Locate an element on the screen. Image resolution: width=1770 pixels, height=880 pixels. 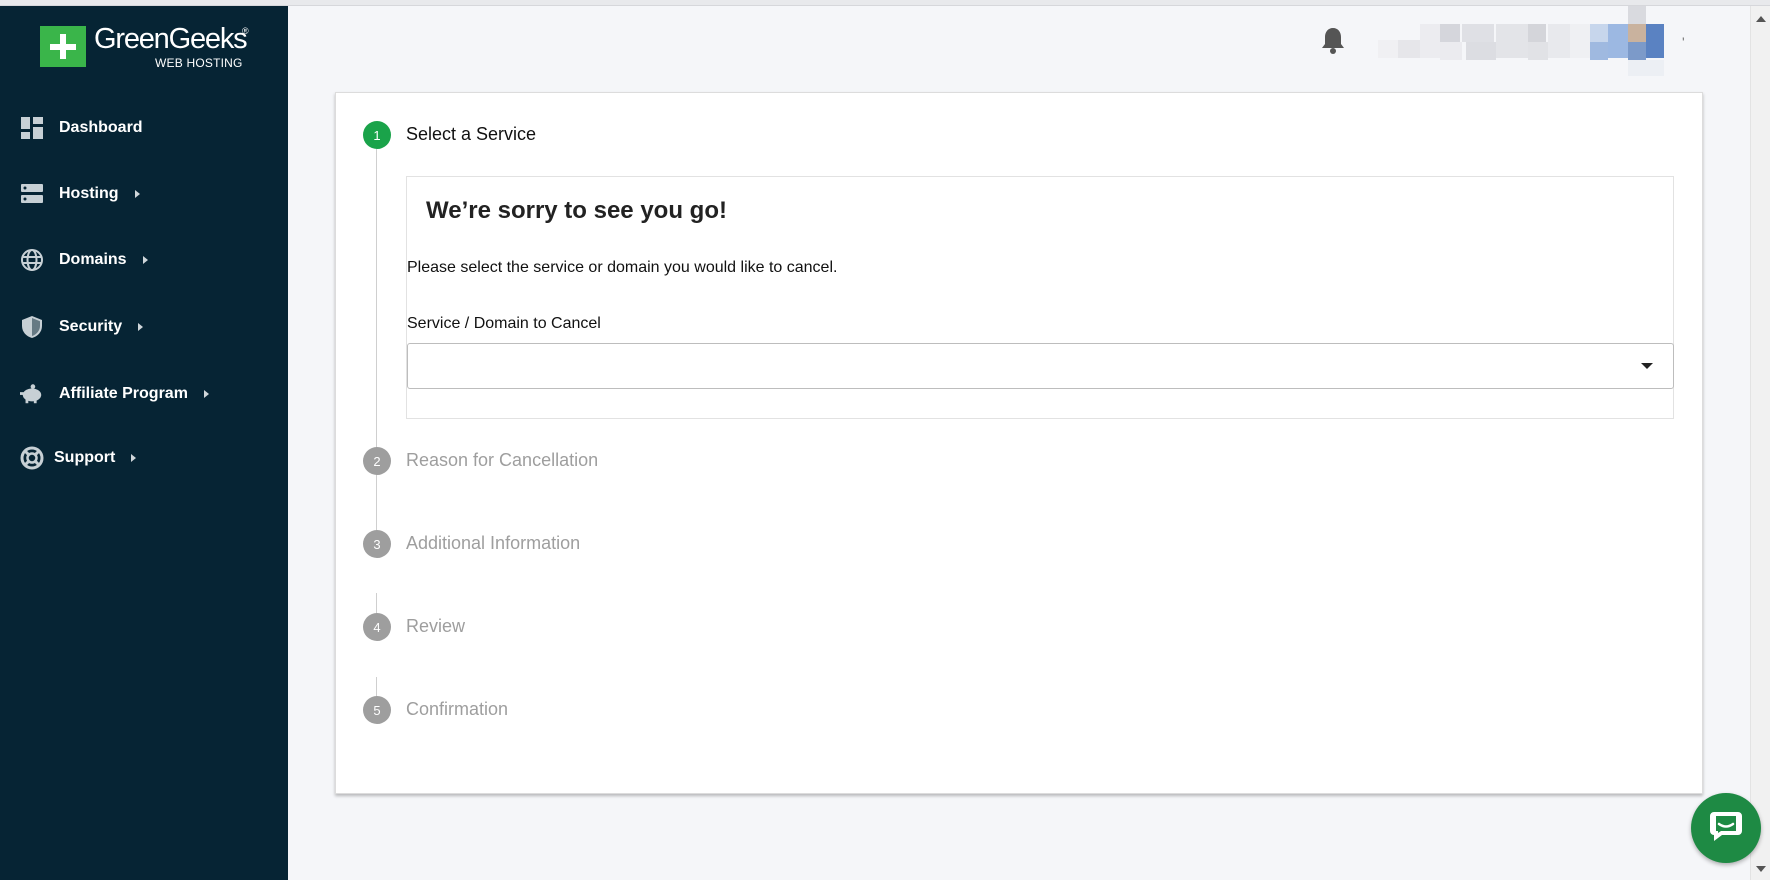
server-icon is located at coordinates (32, 194).